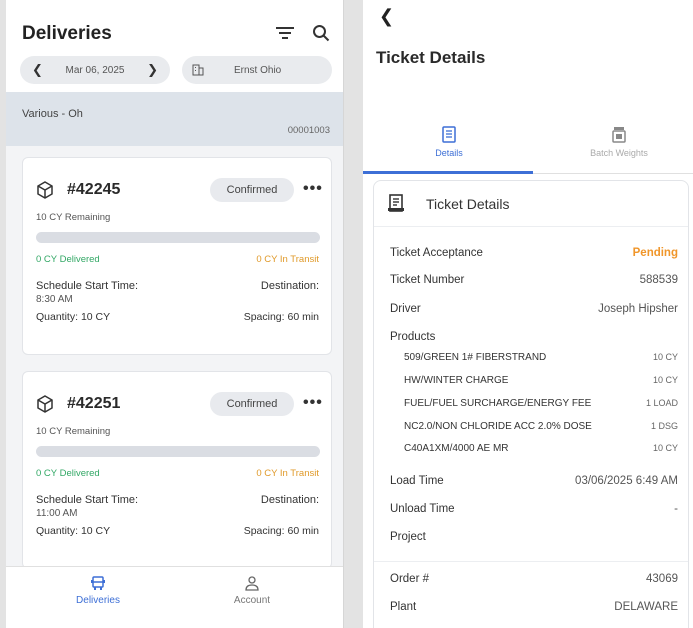  Describe the element at coordinates (498, 426) in the screenshot. I see `product-name: NC2.0/NON CHLORIDE ACC 2.0% DOSE` at that location.